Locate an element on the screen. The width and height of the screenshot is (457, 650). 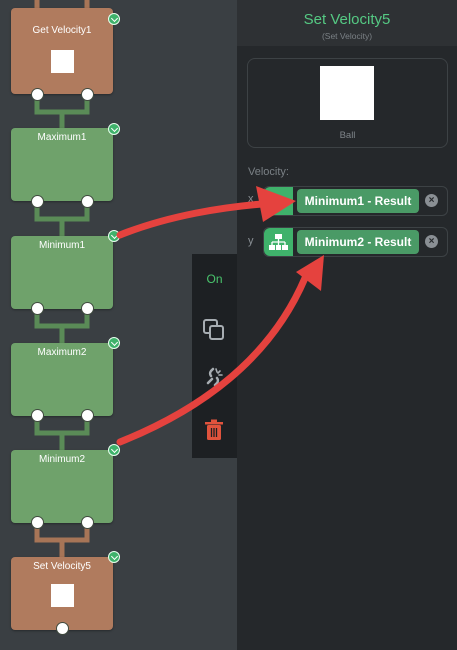
velocity-y-value: Minimum2 - Result is located at coordinates (358, 242).